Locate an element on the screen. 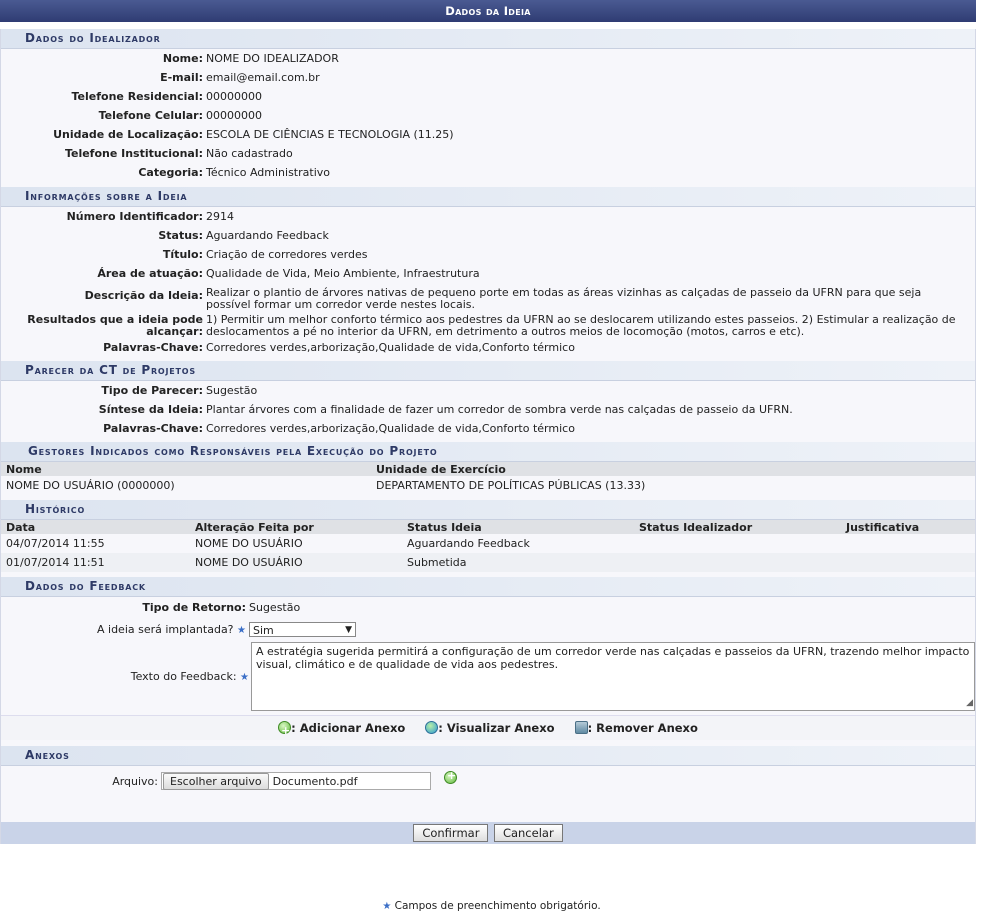 The image size is (983, 915). resize-grip-icon: ◢ is located at coordinates (969, 703).